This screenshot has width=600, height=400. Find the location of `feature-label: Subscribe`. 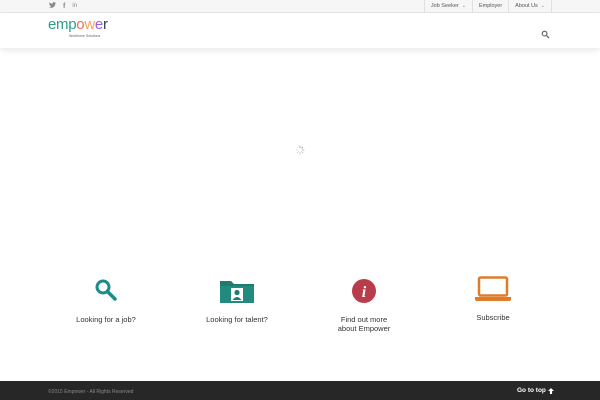

feature-label: Subscribe is located at coordinates (493, 317).